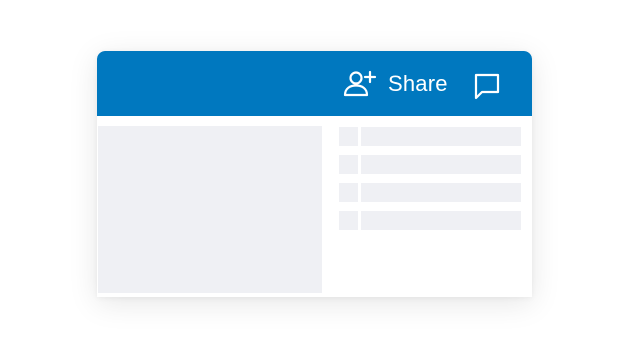  I want to click on header-bar: Share, so click(314, 83).